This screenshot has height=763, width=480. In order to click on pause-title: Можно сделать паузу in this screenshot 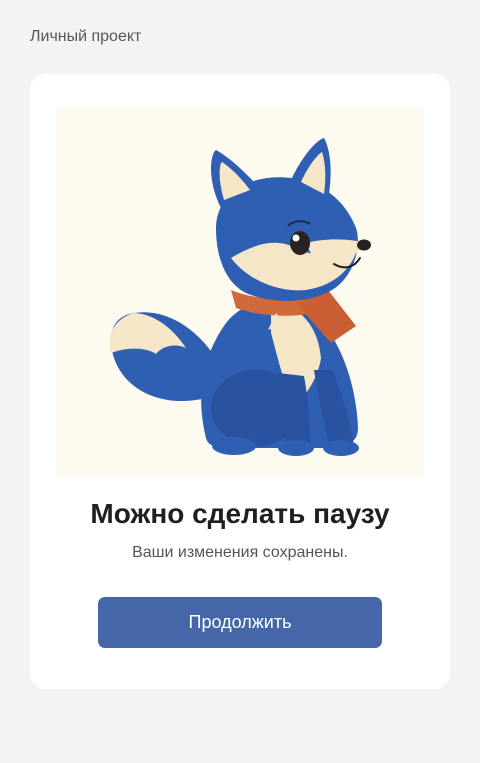, I will do `click(240, 513)`.